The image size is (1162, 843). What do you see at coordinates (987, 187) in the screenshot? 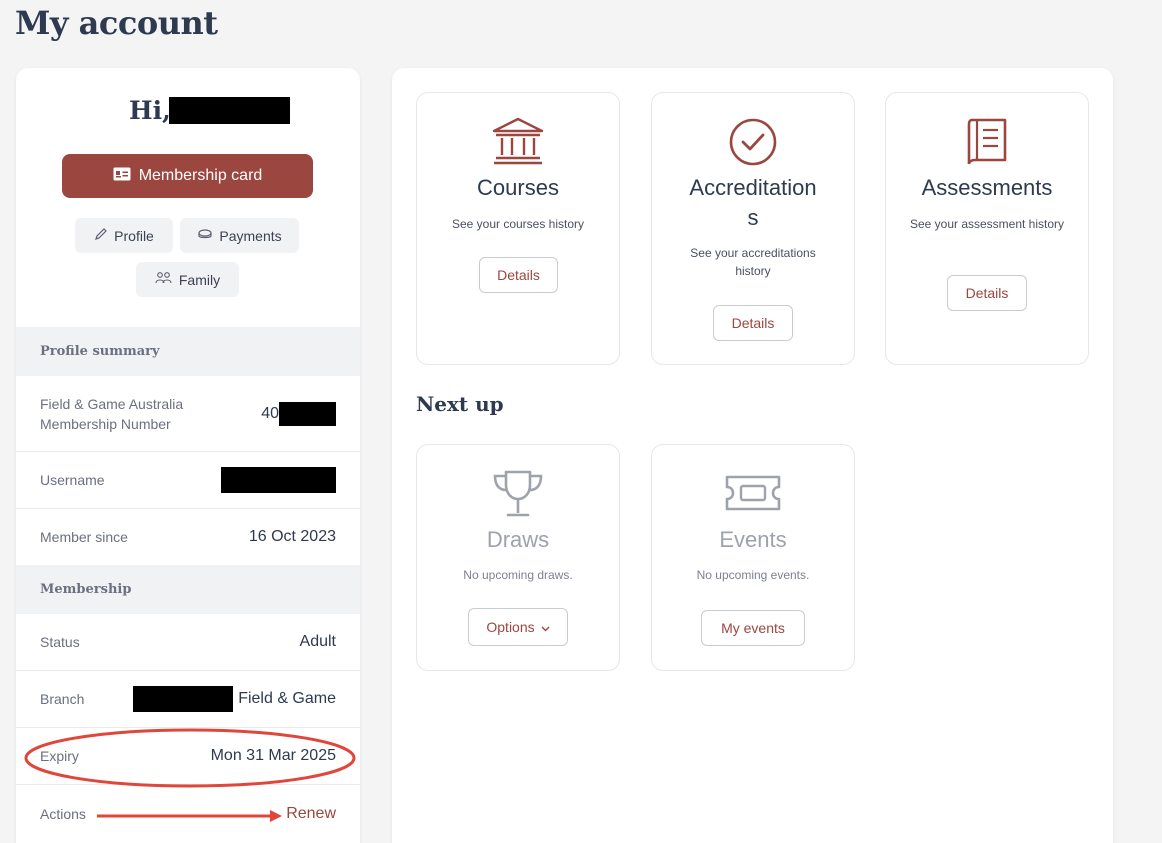
I see `assessments-title: Assessments` at bounding box center [987, 187].